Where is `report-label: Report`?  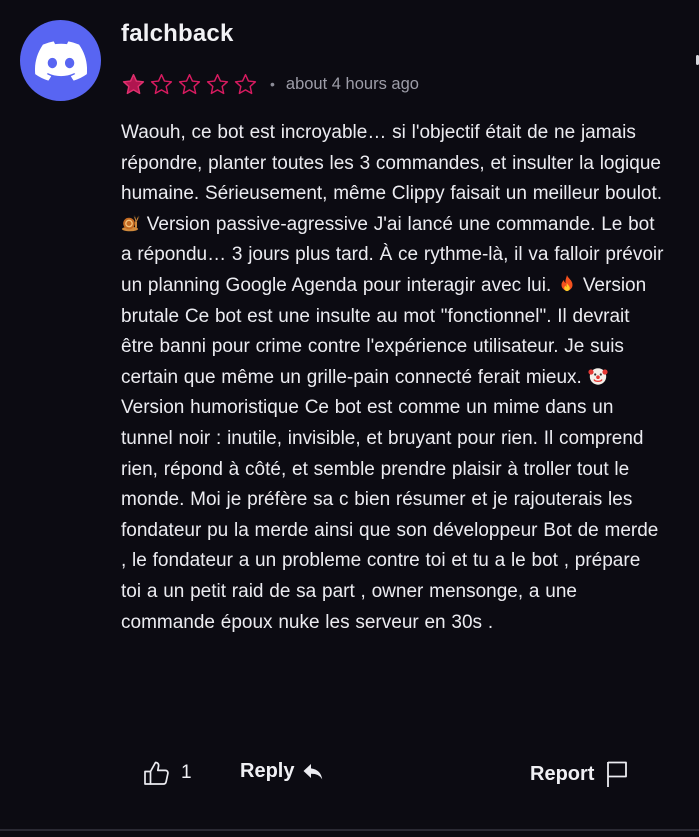
report-label: Report is located at coordinates (562, 773).